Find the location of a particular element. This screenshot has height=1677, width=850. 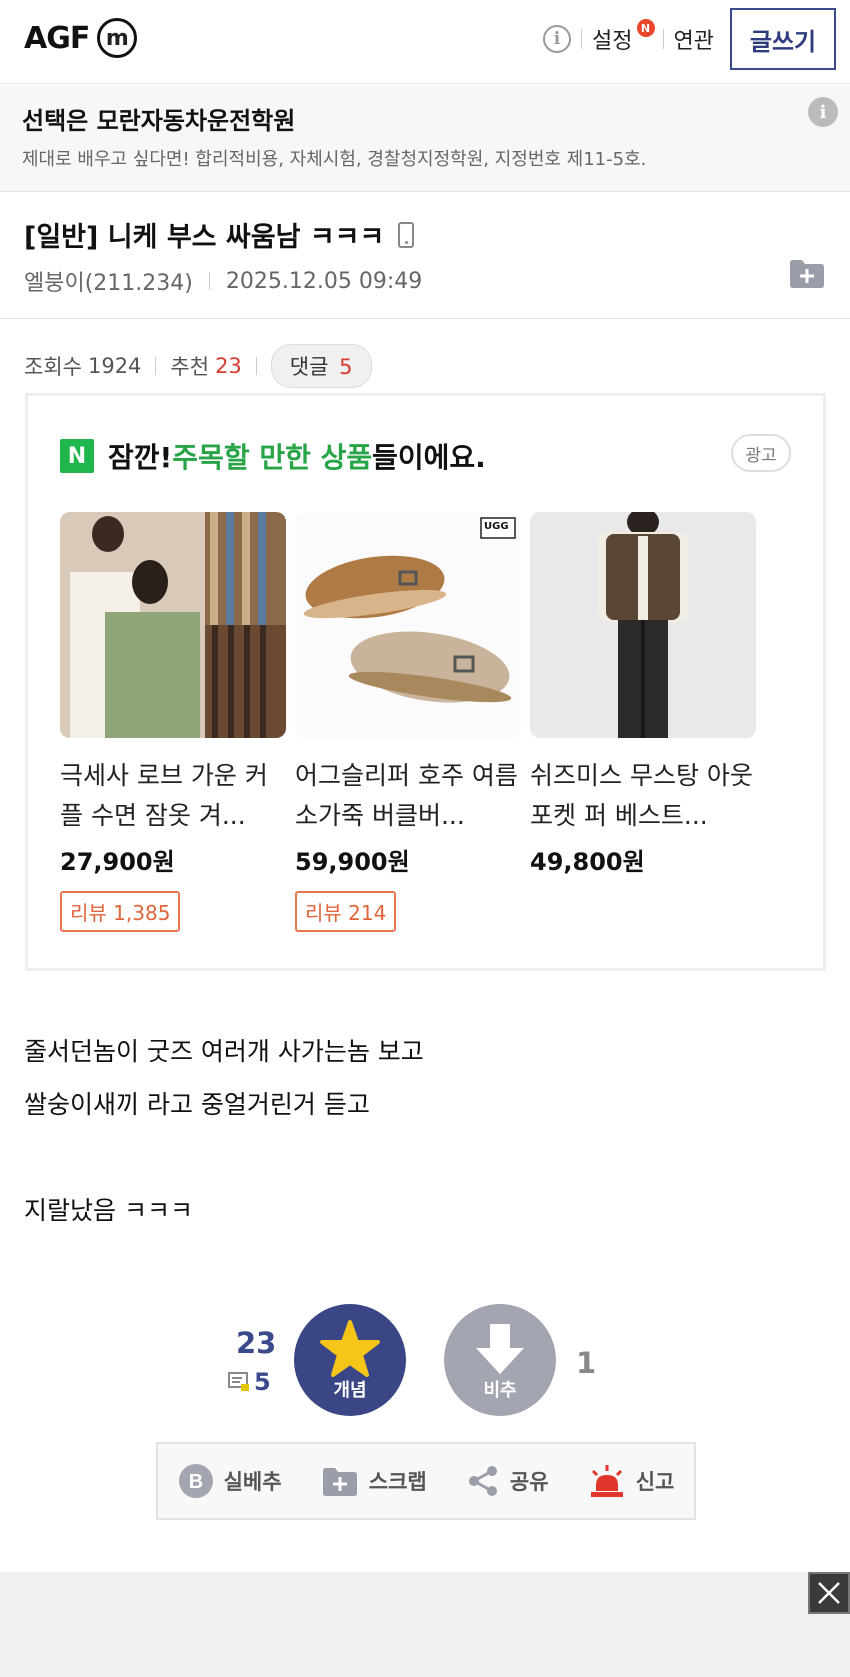

recommend-label: 추천 is located at coordinates (190, 367).